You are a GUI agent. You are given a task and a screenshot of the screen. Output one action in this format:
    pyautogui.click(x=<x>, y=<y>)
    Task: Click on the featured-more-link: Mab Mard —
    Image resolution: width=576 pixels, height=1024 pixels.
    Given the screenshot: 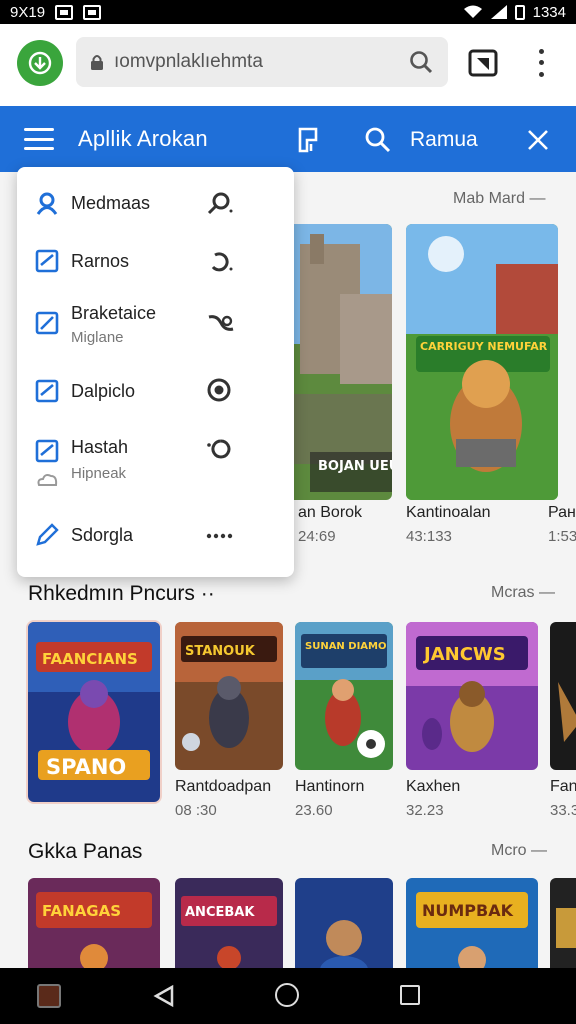 What is the action you would take?
    pyautogui.click(x=499, y=199)
    